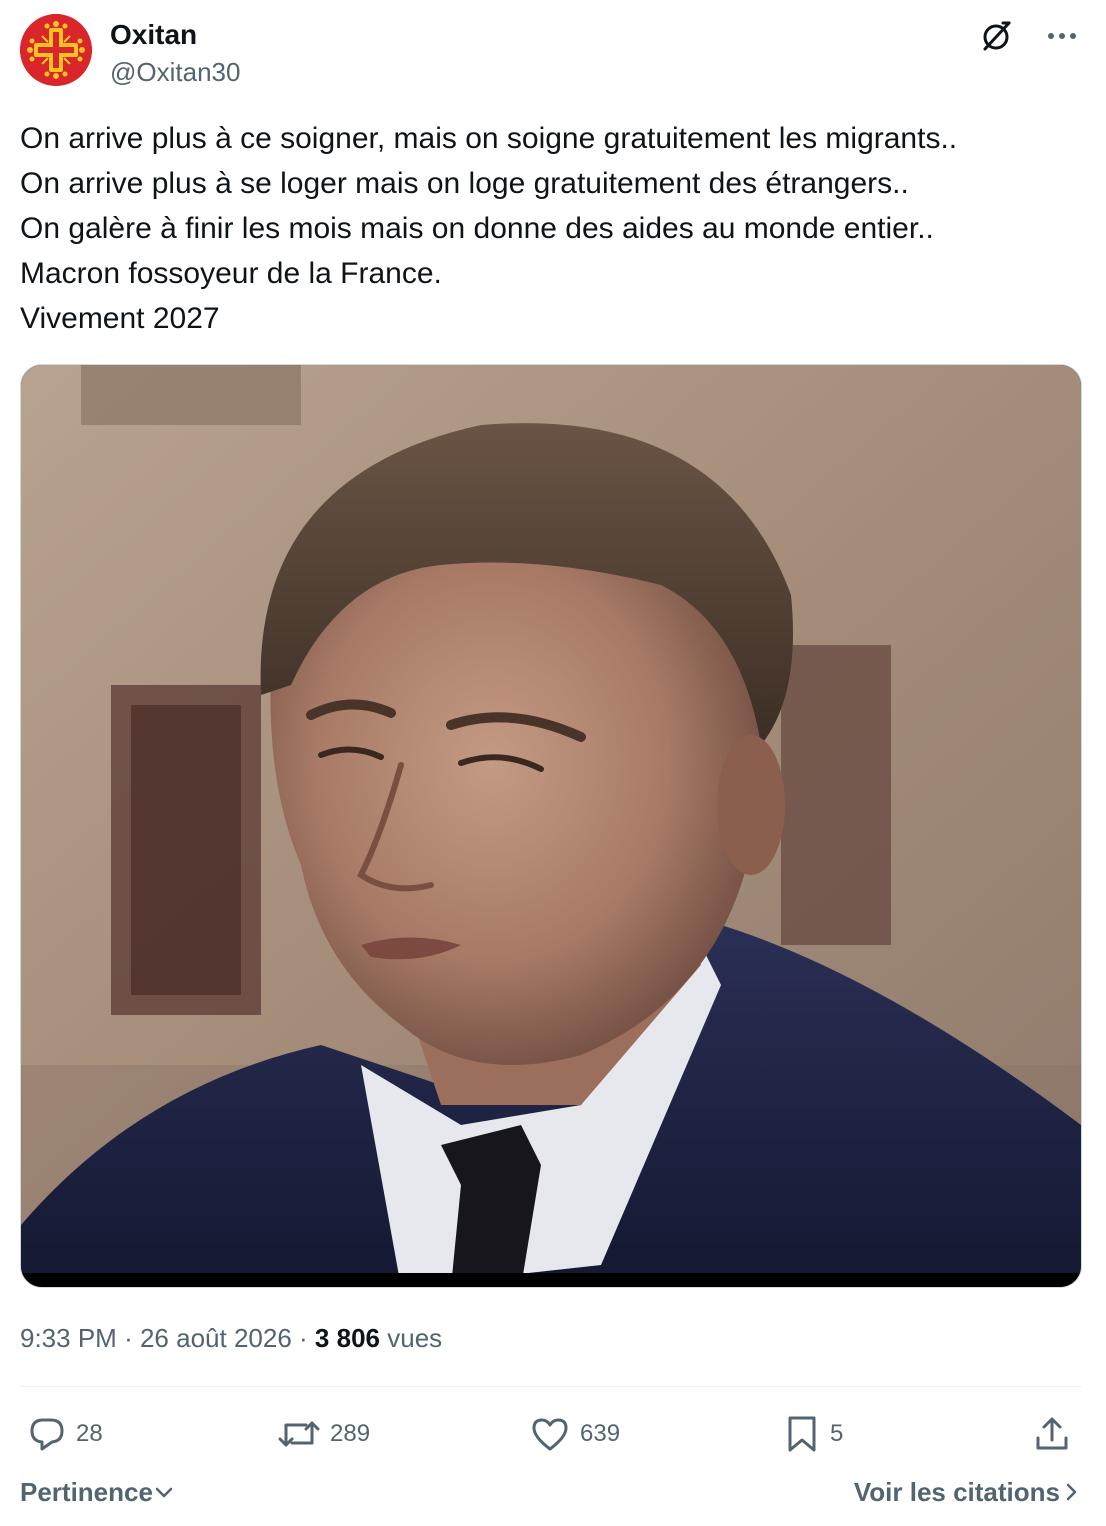 This screenshot has width=1106, height=1526. Describe the element at coordinates (837, 1433) in the screenshot. I see `bookmark-count: 5` at that location.